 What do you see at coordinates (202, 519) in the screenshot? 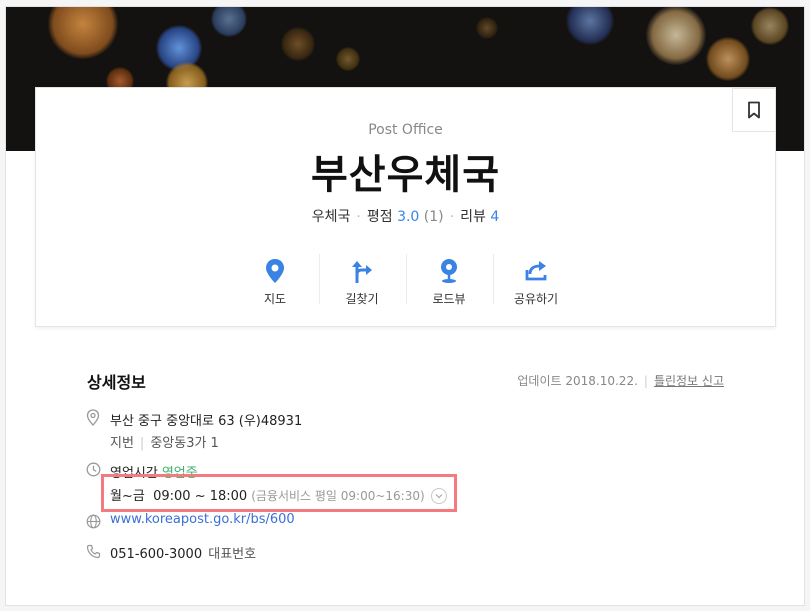
I see `website-link: www.koreapost.go.kr/bs/600` at bounding box center [202, 519].